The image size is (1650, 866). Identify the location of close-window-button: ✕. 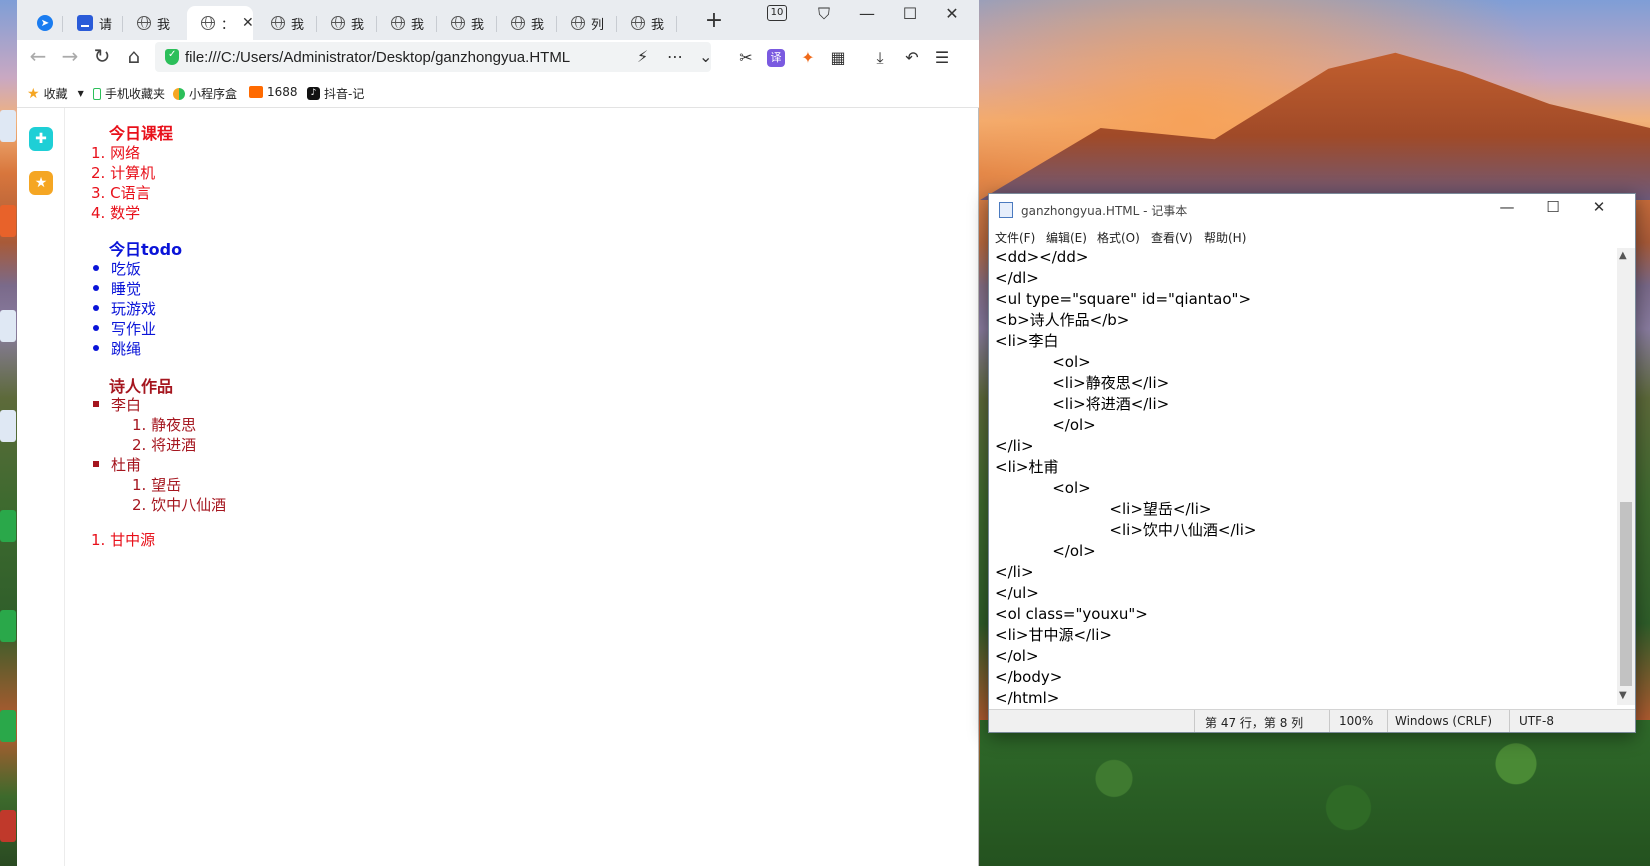
(952, 13).